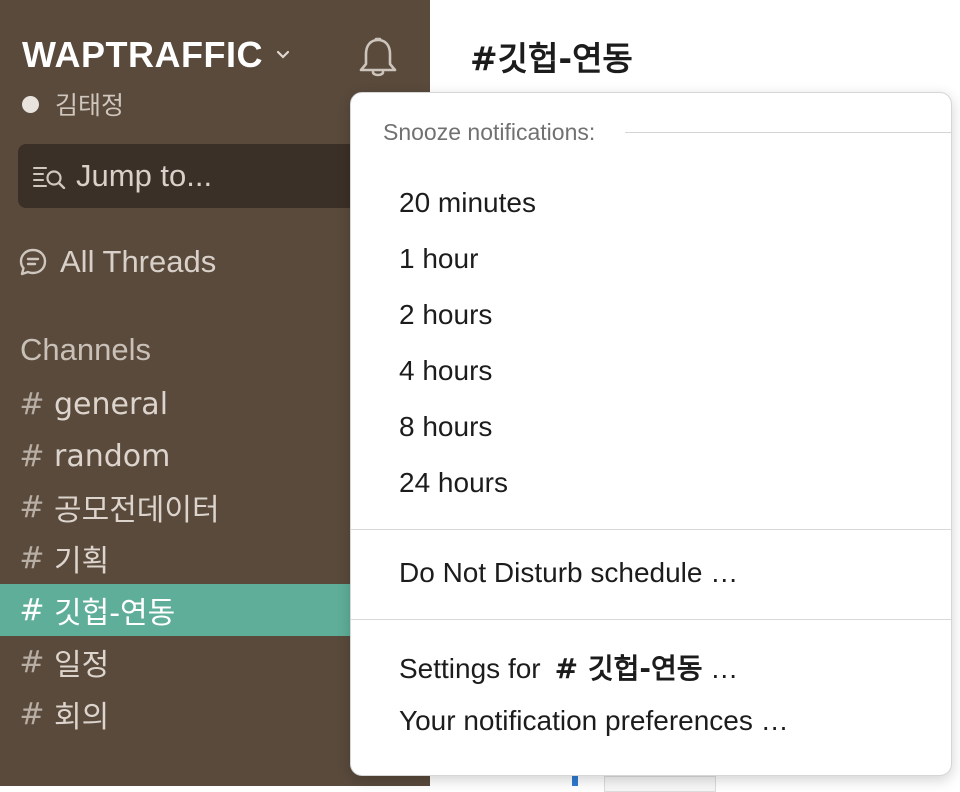 The image size is (960, 792). I want to click on snooze-2-hours: 2 hours, so click(445, 315).